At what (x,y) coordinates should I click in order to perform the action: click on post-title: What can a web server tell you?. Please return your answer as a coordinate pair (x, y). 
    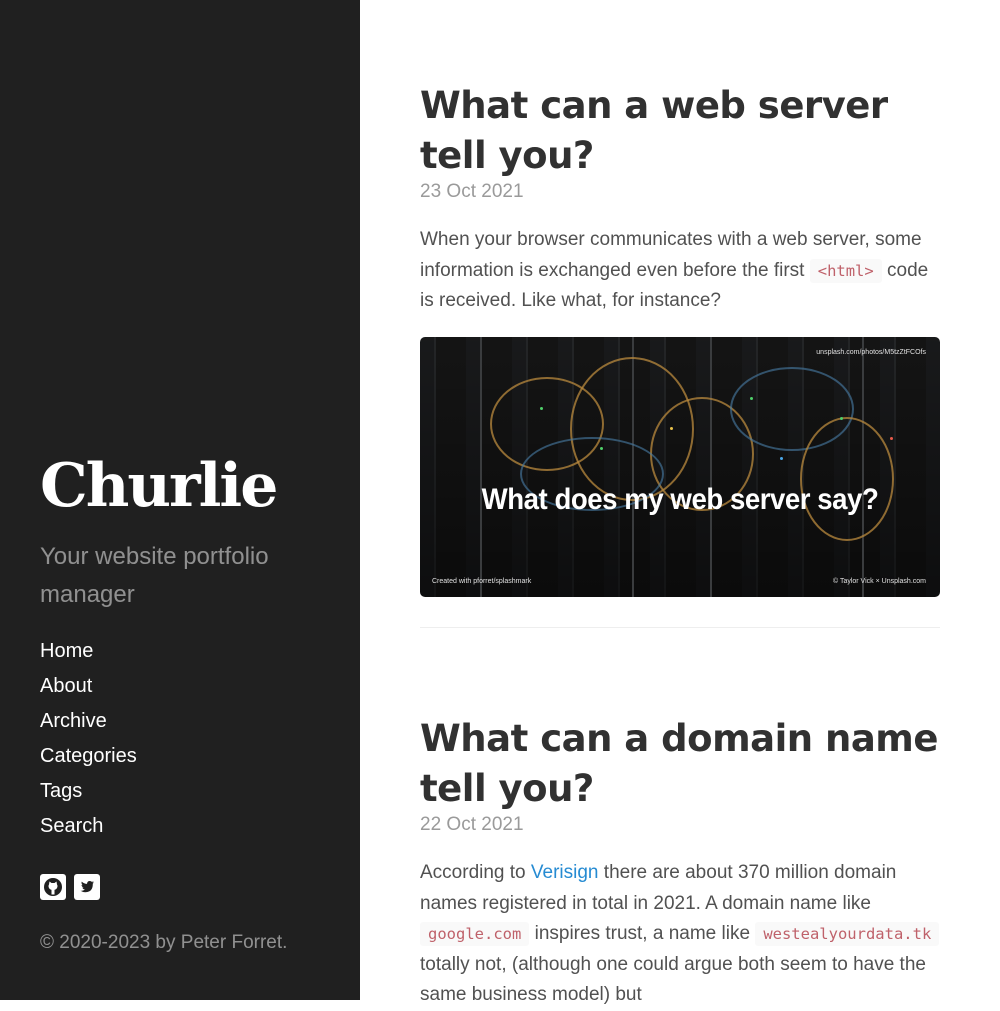
    Looking at the image, I should click on (680, 131).